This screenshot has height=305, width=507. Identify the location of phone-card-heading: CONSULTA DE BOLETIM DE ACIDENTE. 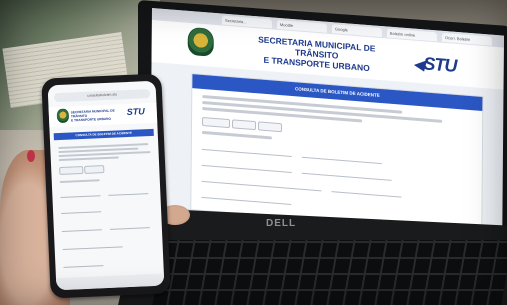
(103, 134).